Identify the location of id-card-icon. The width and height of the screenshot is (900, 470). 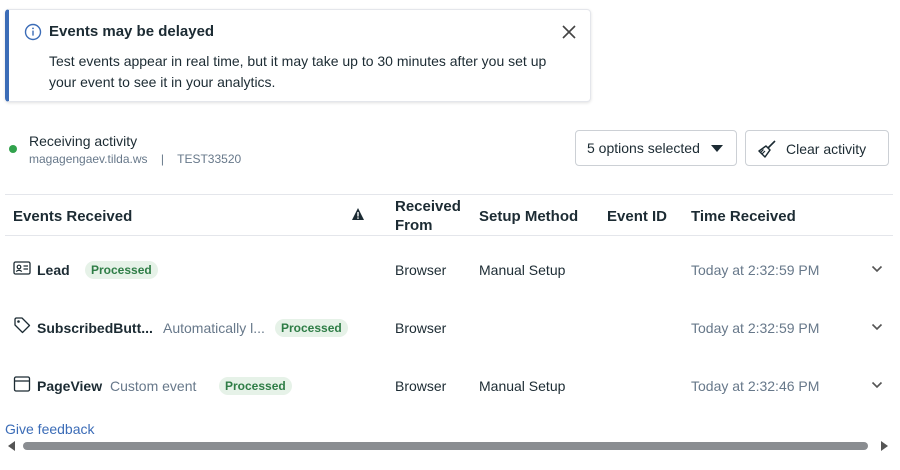
(22, 268).